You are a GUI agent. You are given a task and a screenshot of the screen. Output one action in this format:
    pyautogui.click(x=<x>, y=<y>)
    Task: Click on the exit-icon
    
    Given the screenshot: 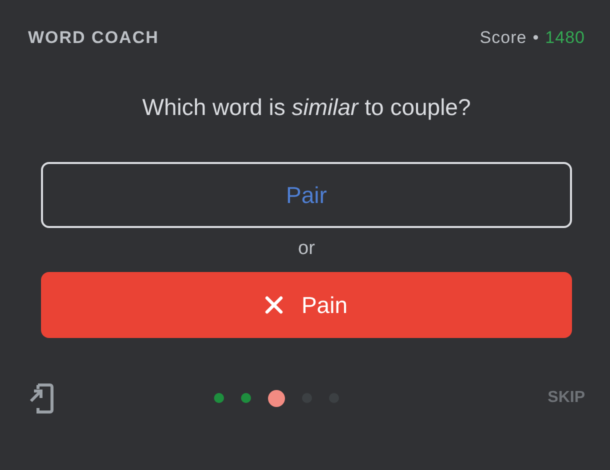 What is the action you would take?
    pyautogui.click(x=41, y=398)
    